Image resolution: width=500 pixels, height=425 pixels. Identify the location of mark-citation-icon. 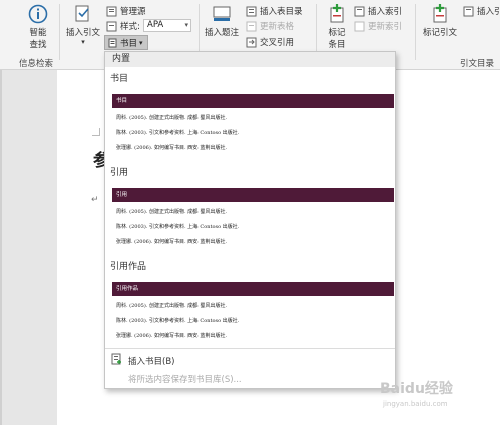
(440, 13).